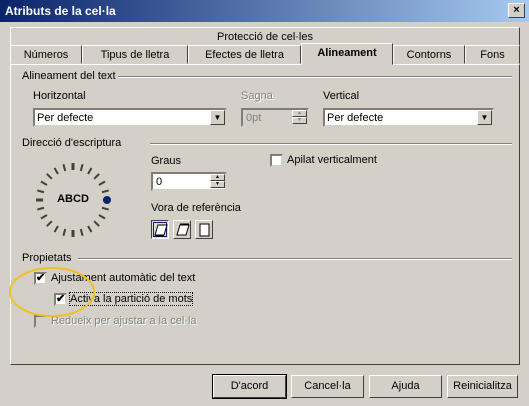 This screenshot has width=529, height=406. What do you see at coordinates (65, 118) in the screenshot?
I see `horizontal-value: Per defecte` at bounding box center [65, 118].